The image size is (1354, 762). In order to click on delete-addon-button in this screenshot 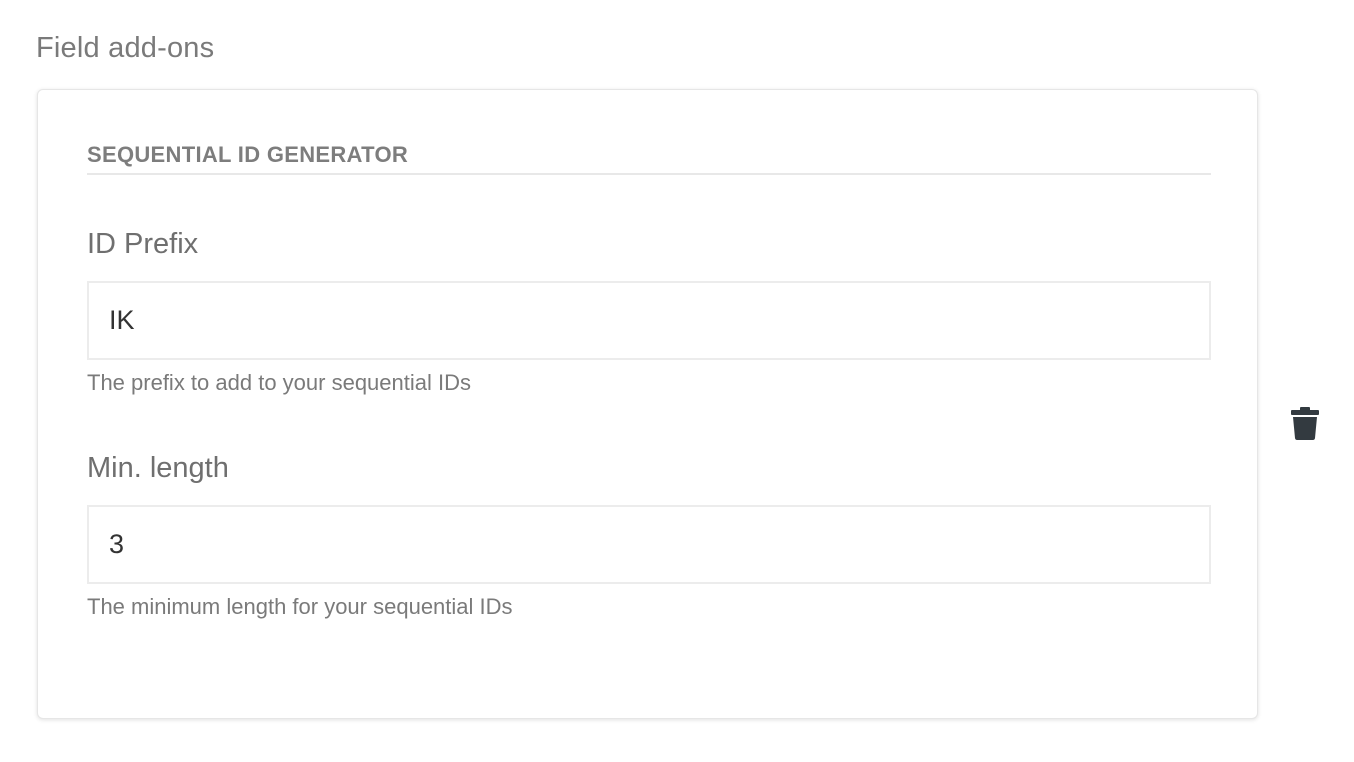, I will do `click(1305, 423)`.